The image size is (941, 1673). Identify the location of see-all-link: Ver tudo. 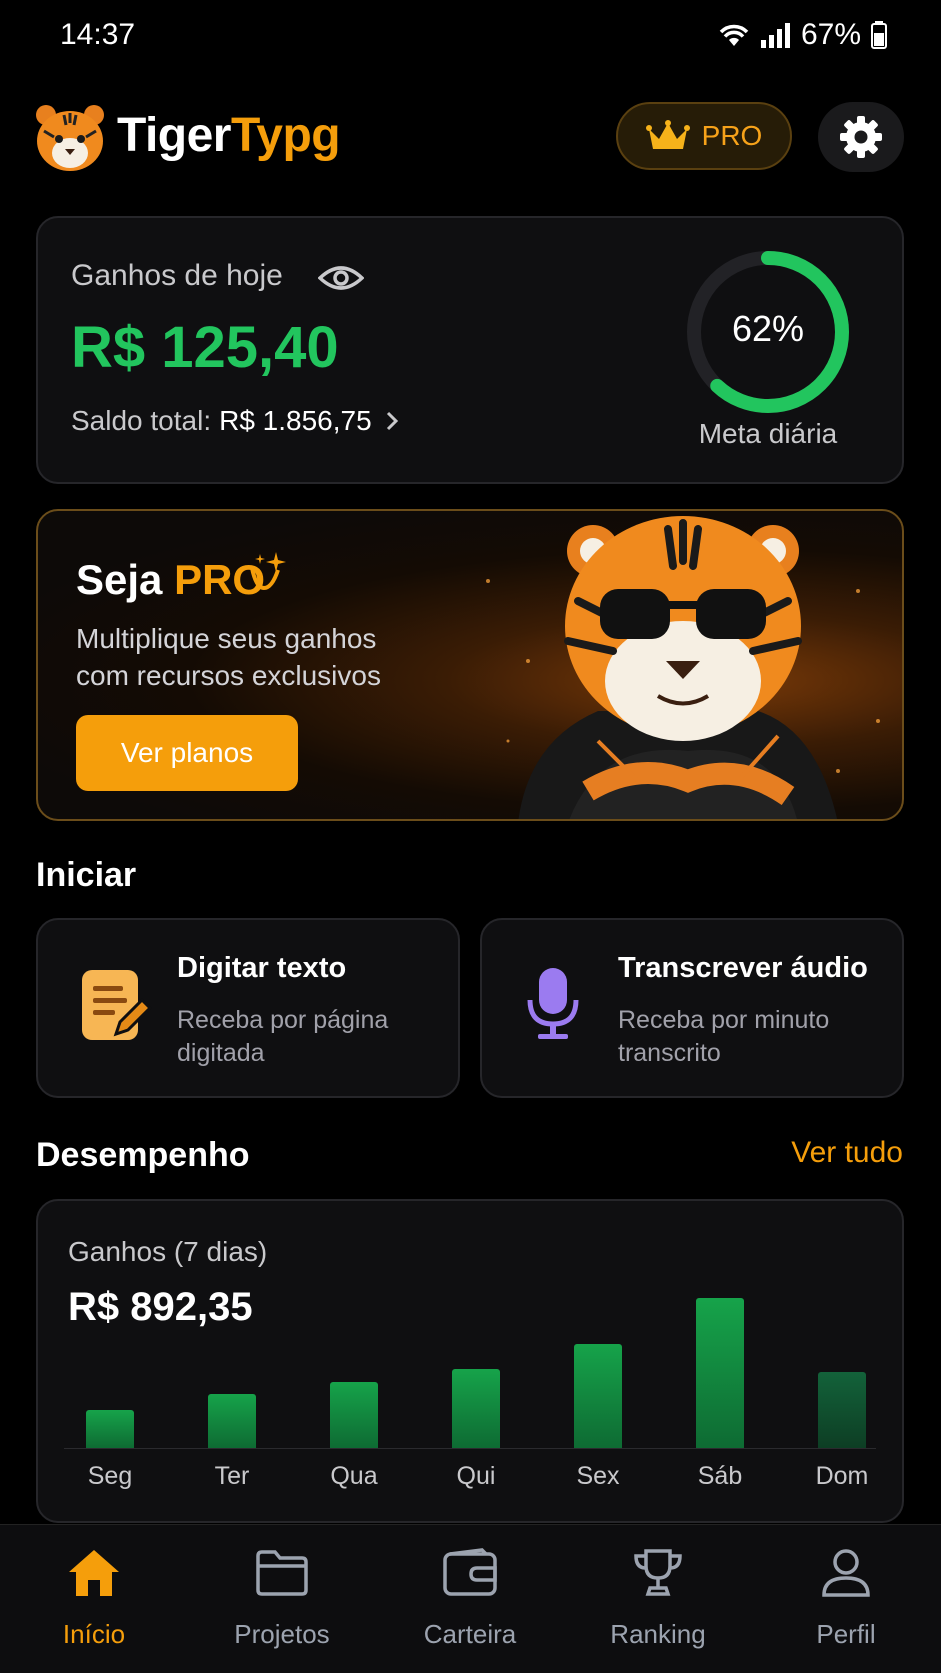
(847, 1153).